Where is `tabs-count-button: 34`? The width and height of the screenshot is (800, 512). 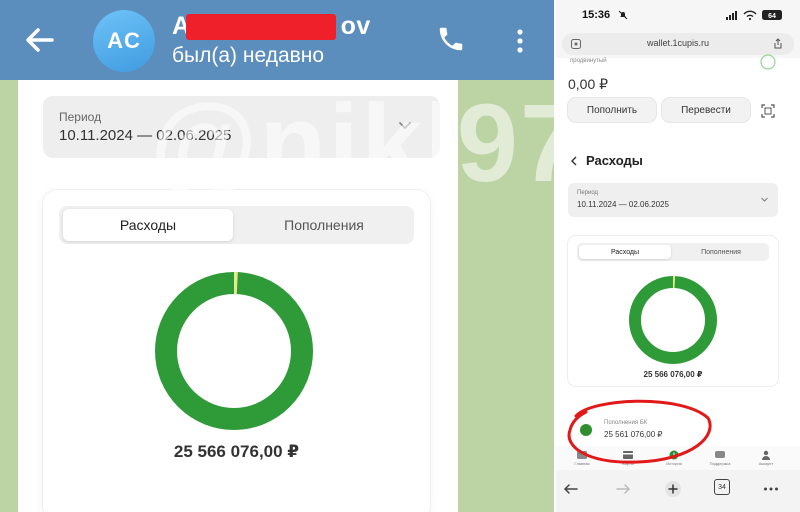 tabs-count-button: 34 is located at coordinates (722, 487).